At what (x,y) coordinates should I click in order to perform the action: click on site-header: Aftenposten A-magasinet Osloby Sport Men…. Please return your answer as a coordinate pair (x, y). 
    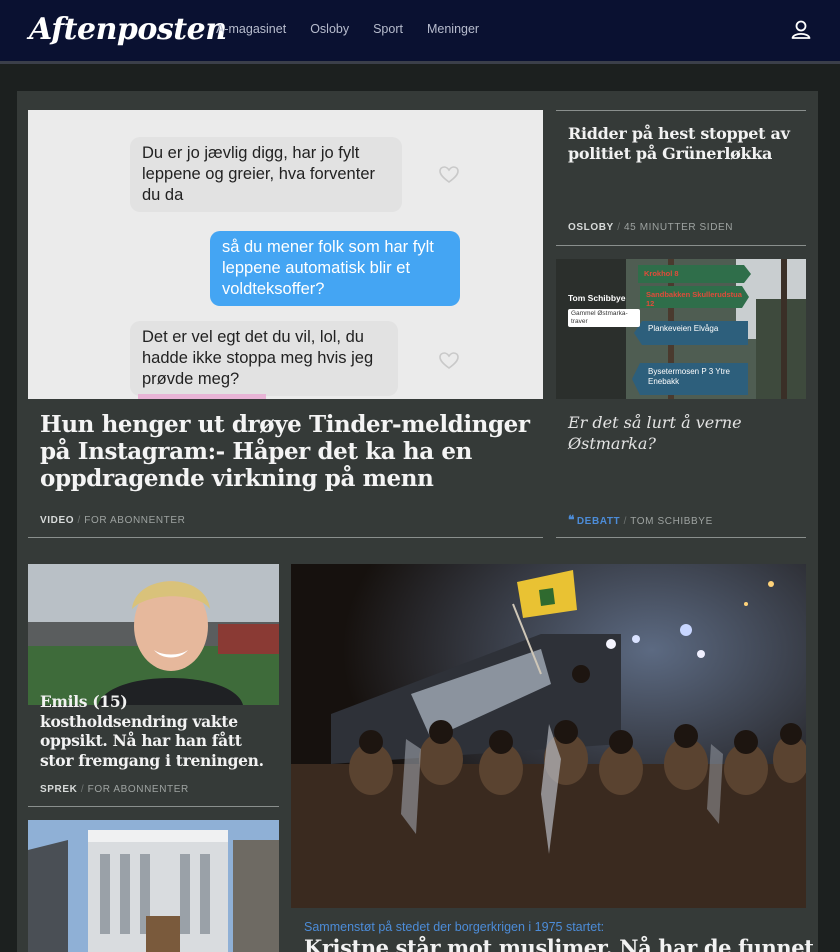
    Looking at the image, I should click on (420, 30).